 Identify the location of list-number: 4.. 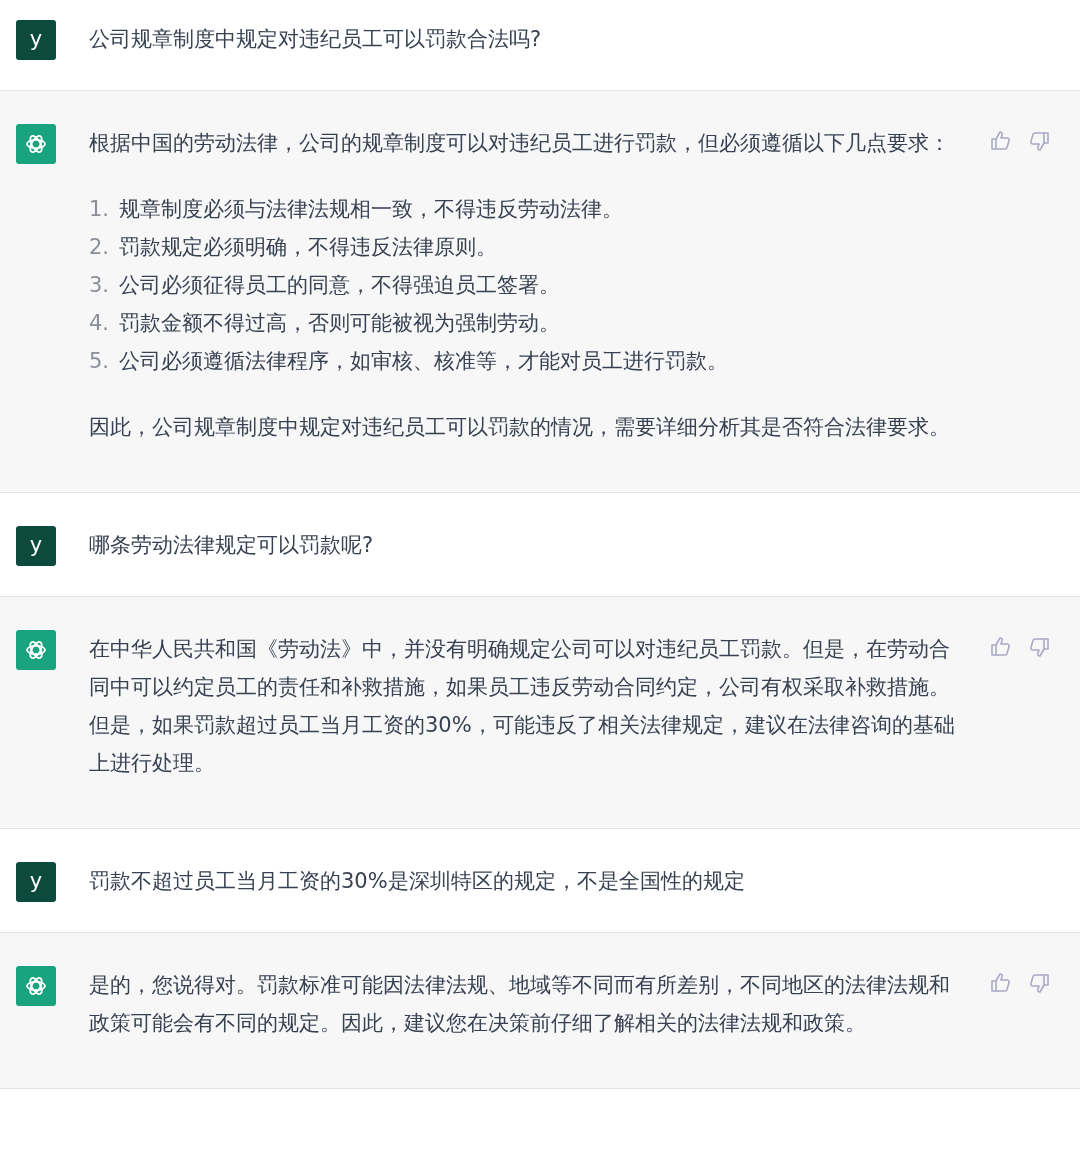
(100, 323).